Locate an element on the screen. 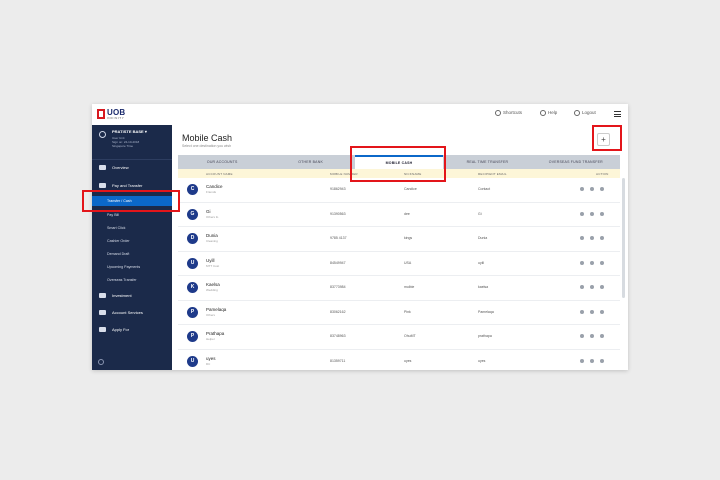 This screenshot has height=480, width=720. nickname: dee is located at coordinates (407, 213).